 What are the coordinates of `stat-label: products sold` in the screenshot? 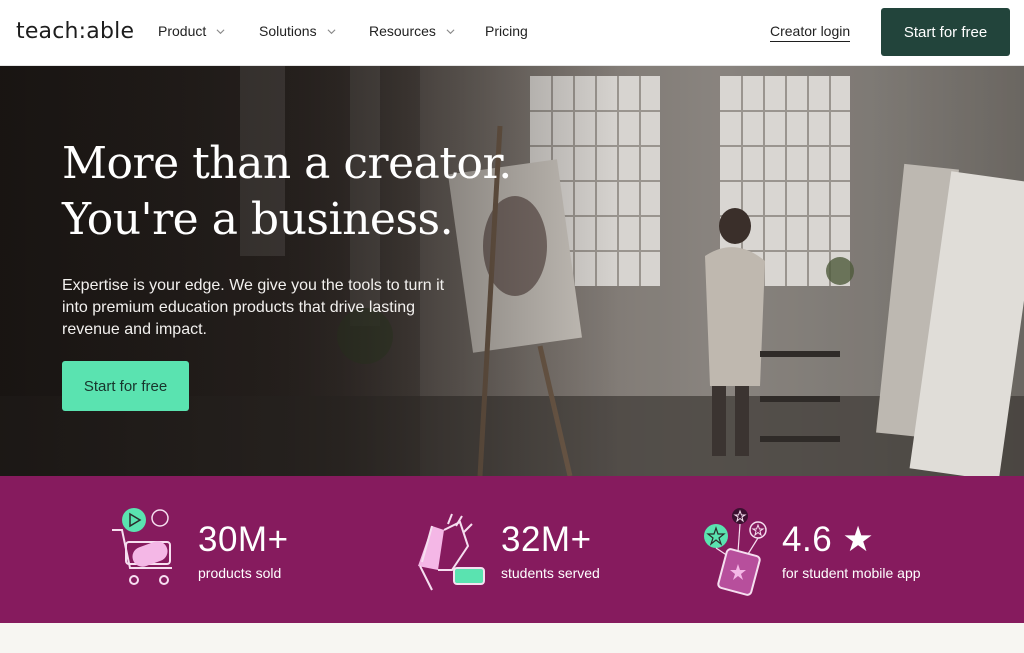 It's located at (240, 573).